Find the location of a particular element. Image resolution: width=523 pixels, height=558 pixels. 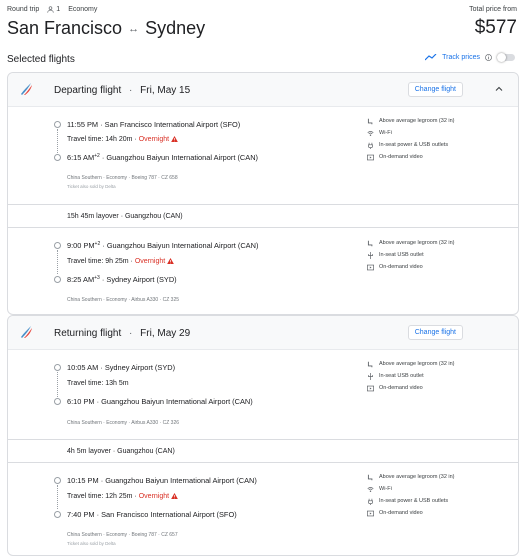

arrival-time: 6:10 PM is located at coordinates (81, 401).